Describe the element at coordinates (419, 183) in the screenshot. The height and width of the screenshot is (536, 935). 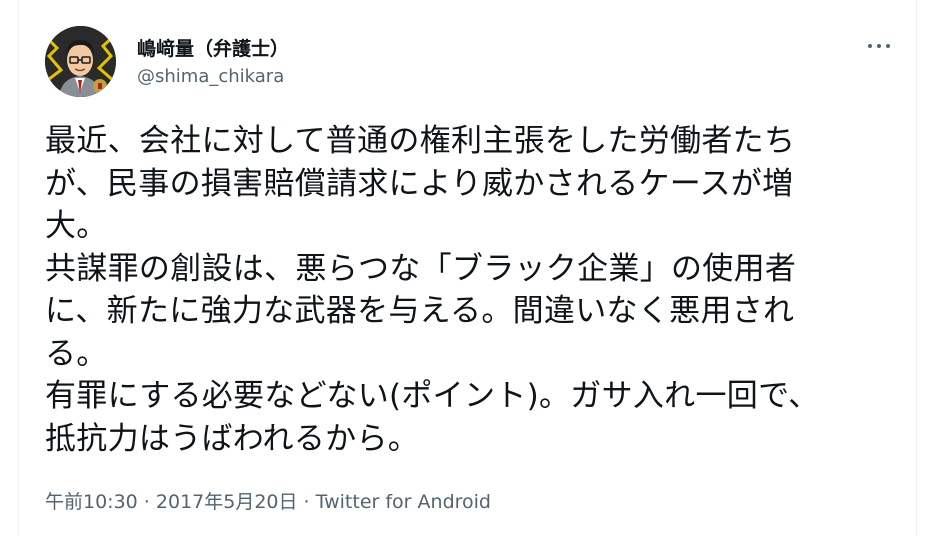
I see `tweet-text-line: が、民事の損害賠償請求により威かされるケースが増` at that location.